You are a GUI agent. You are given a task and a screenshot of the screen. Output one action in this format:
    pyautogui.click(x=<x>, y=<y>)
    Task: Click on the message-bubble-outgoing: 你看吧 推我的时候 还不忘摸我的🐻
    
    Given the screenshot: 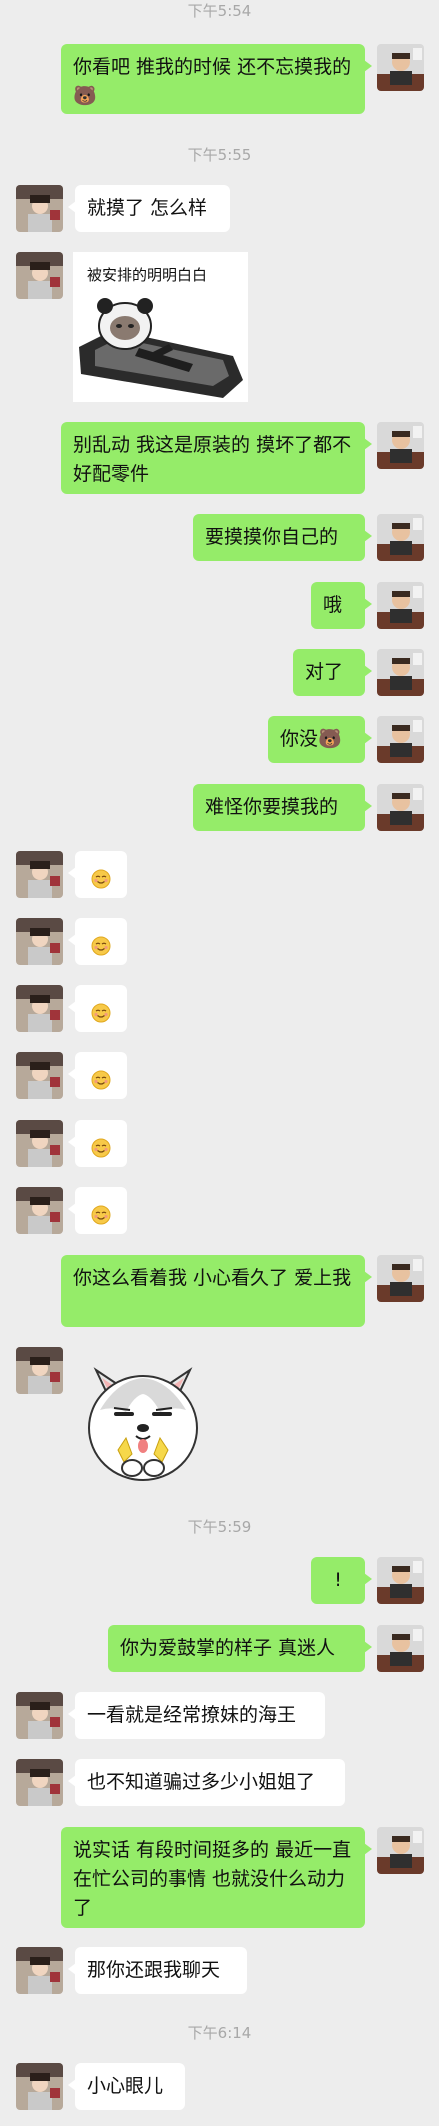 What is the action you would take?
    pyautogui.click(x=216, y=79)
    